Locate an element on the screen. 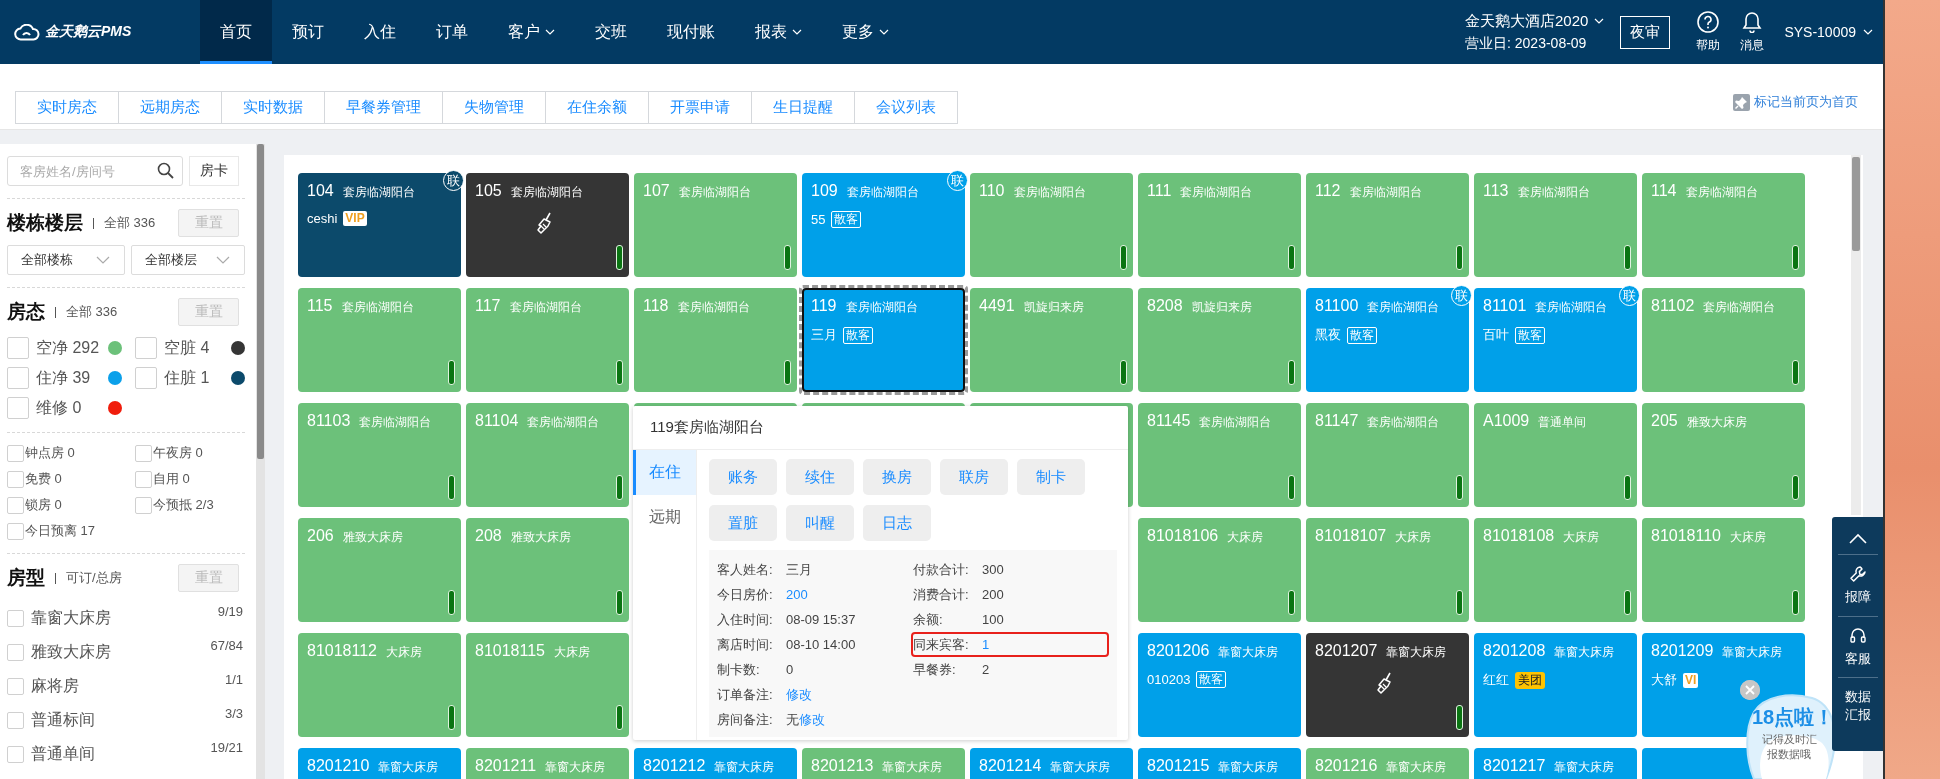 This screenshot has height=779, width=1940. action-button: 日志 is located at coordinates (897, 523).